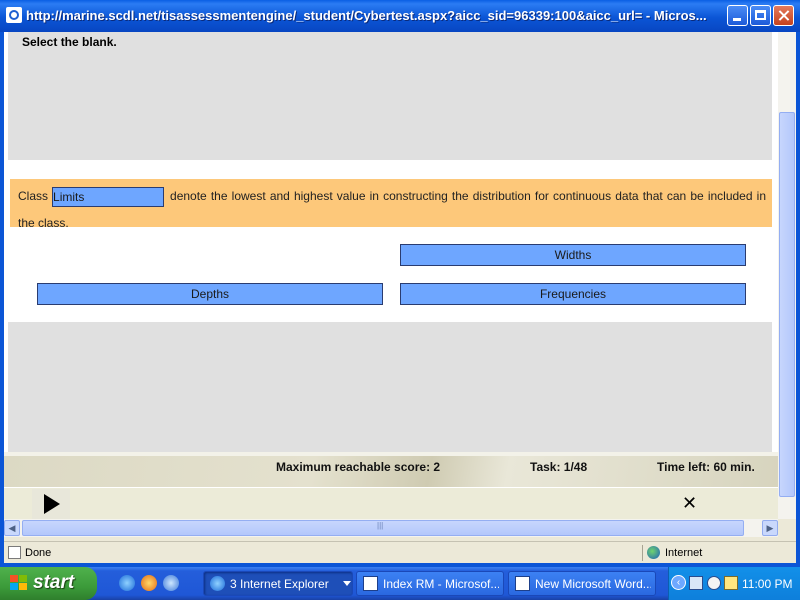  I want to click on close-x-icon: ✕, so click(689, 503).